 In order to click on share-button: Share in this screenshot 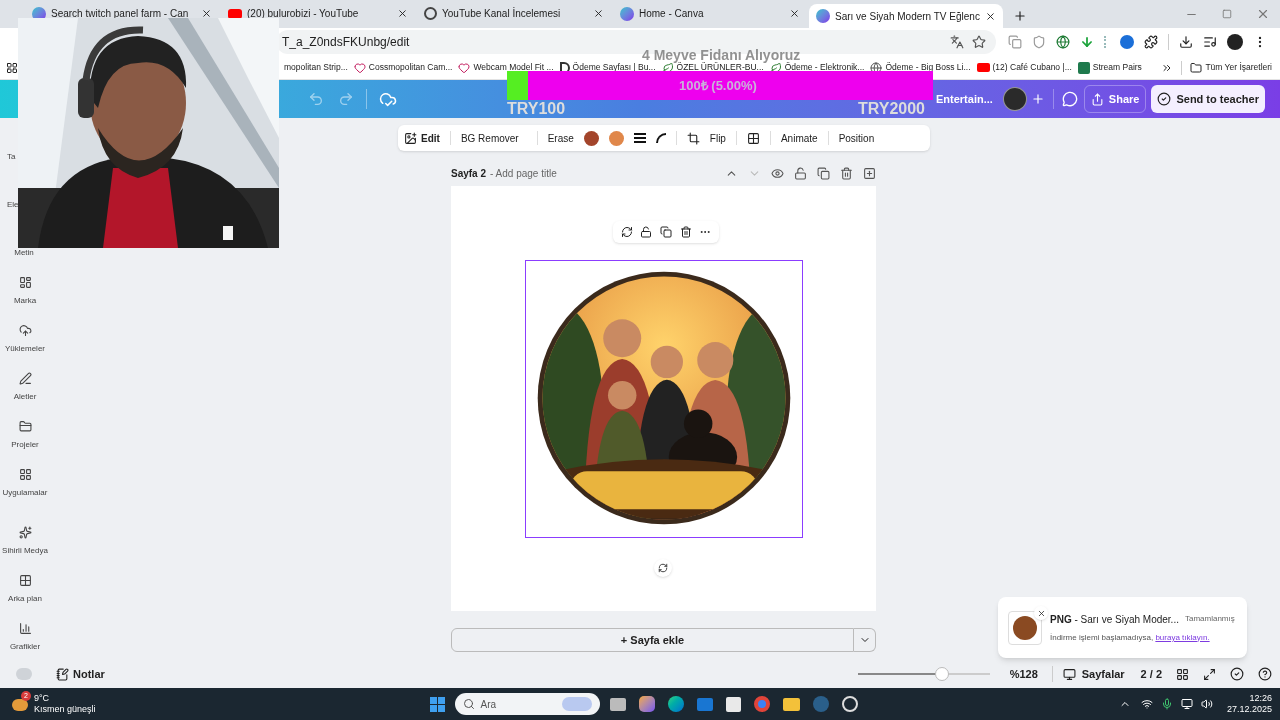, I will do `click(1115, 99)`.